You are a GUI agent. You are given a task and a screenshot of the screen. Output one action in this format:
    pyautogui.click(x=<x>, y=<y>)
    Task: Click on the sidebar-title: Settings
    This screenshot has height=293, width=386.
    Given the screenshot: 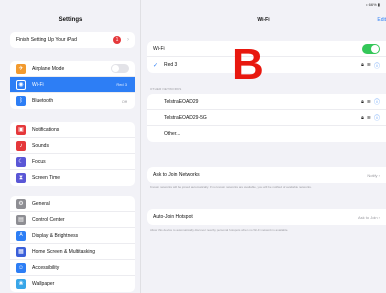 What is the action you would take?
    pyautogui.click(x=70, y=20)
    